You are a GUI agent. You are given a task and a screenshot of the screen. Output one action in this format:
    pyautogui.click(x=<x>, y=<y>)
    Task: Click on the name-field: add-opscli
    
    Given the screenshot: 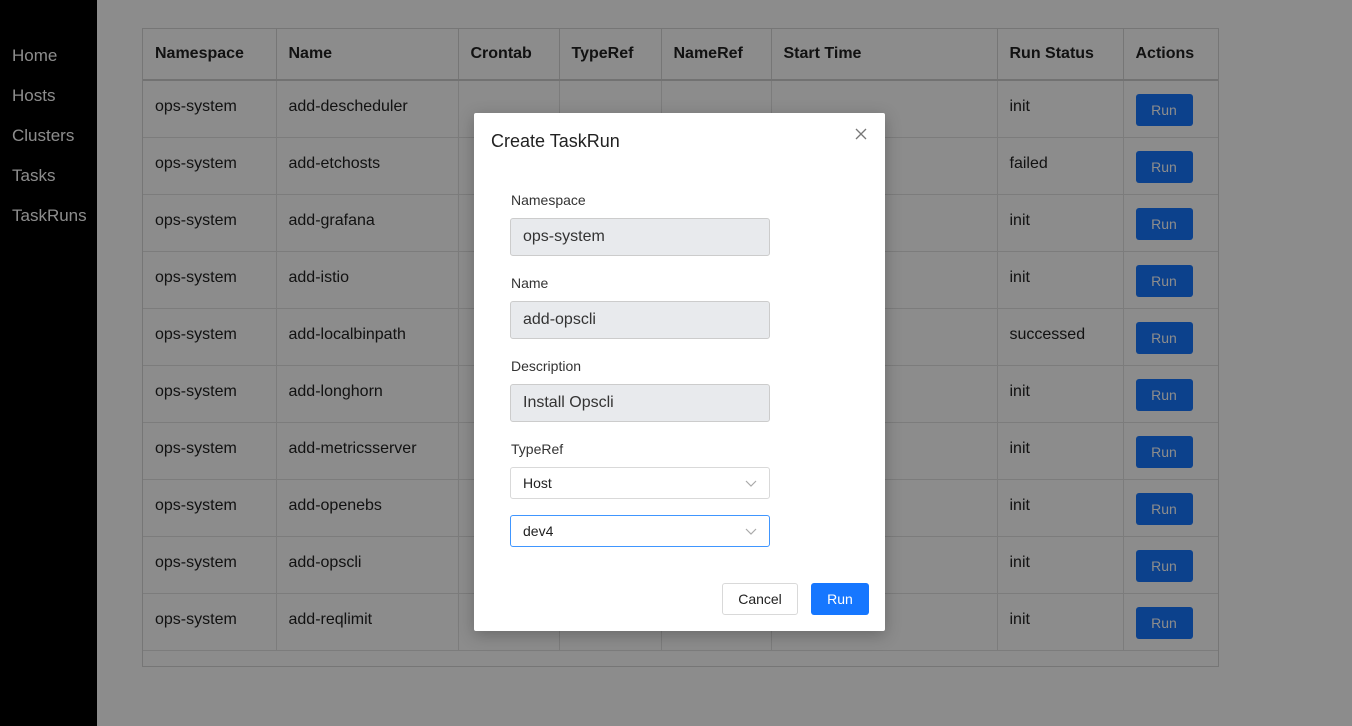 What is the action you would take?
    pyautogui.click(x=640, y=320)
    